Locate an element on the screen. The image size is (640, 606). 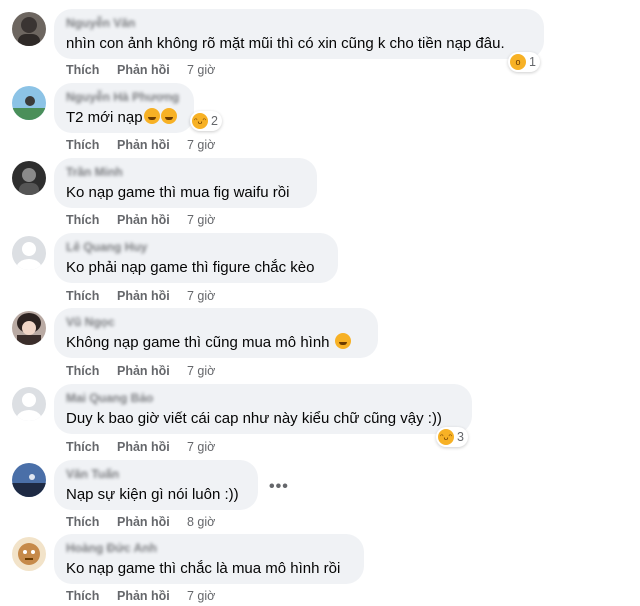
wow-face-icon: o is located at coordinates (518, 62).